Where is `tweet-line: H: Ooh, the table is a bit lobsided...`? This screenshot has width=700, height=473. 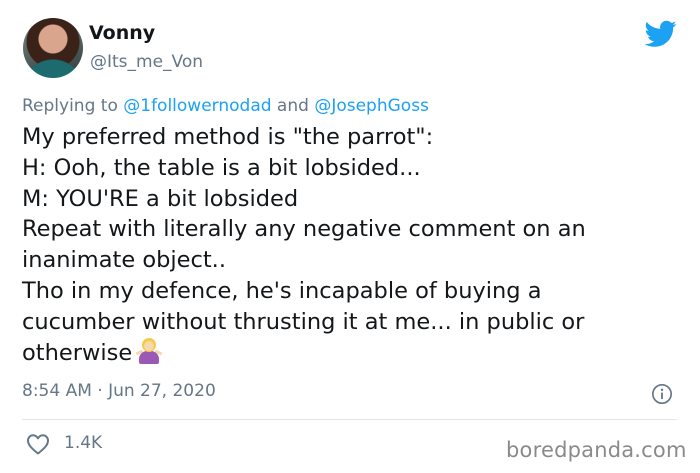
tweet-line: H: Ooh, the table is a bit lobsided... is located at coordinates (221, 167).